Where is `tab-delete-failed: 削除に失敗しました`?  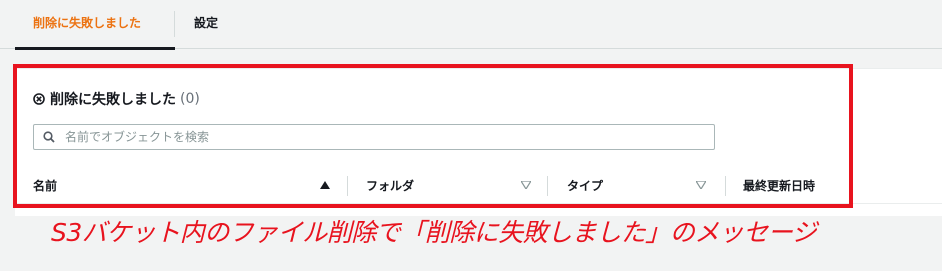
tab-delete-failed: 削除に失敗しました is located at coordinates (87, 22).